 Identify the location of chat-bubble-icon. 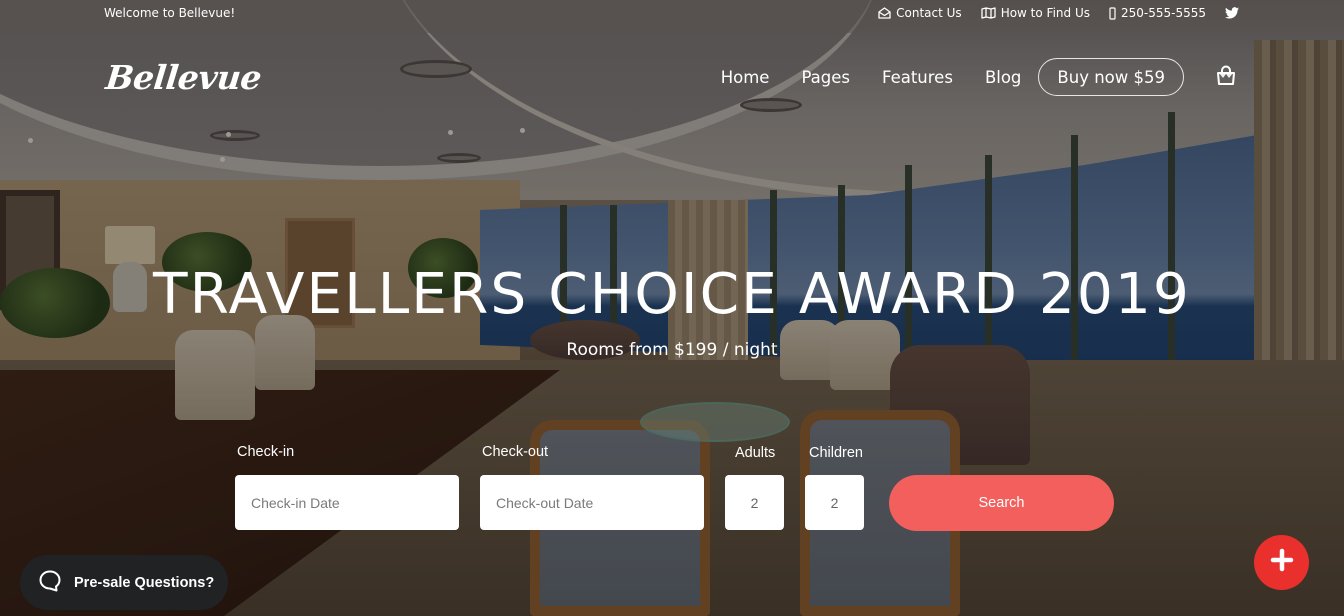
(50, 583).